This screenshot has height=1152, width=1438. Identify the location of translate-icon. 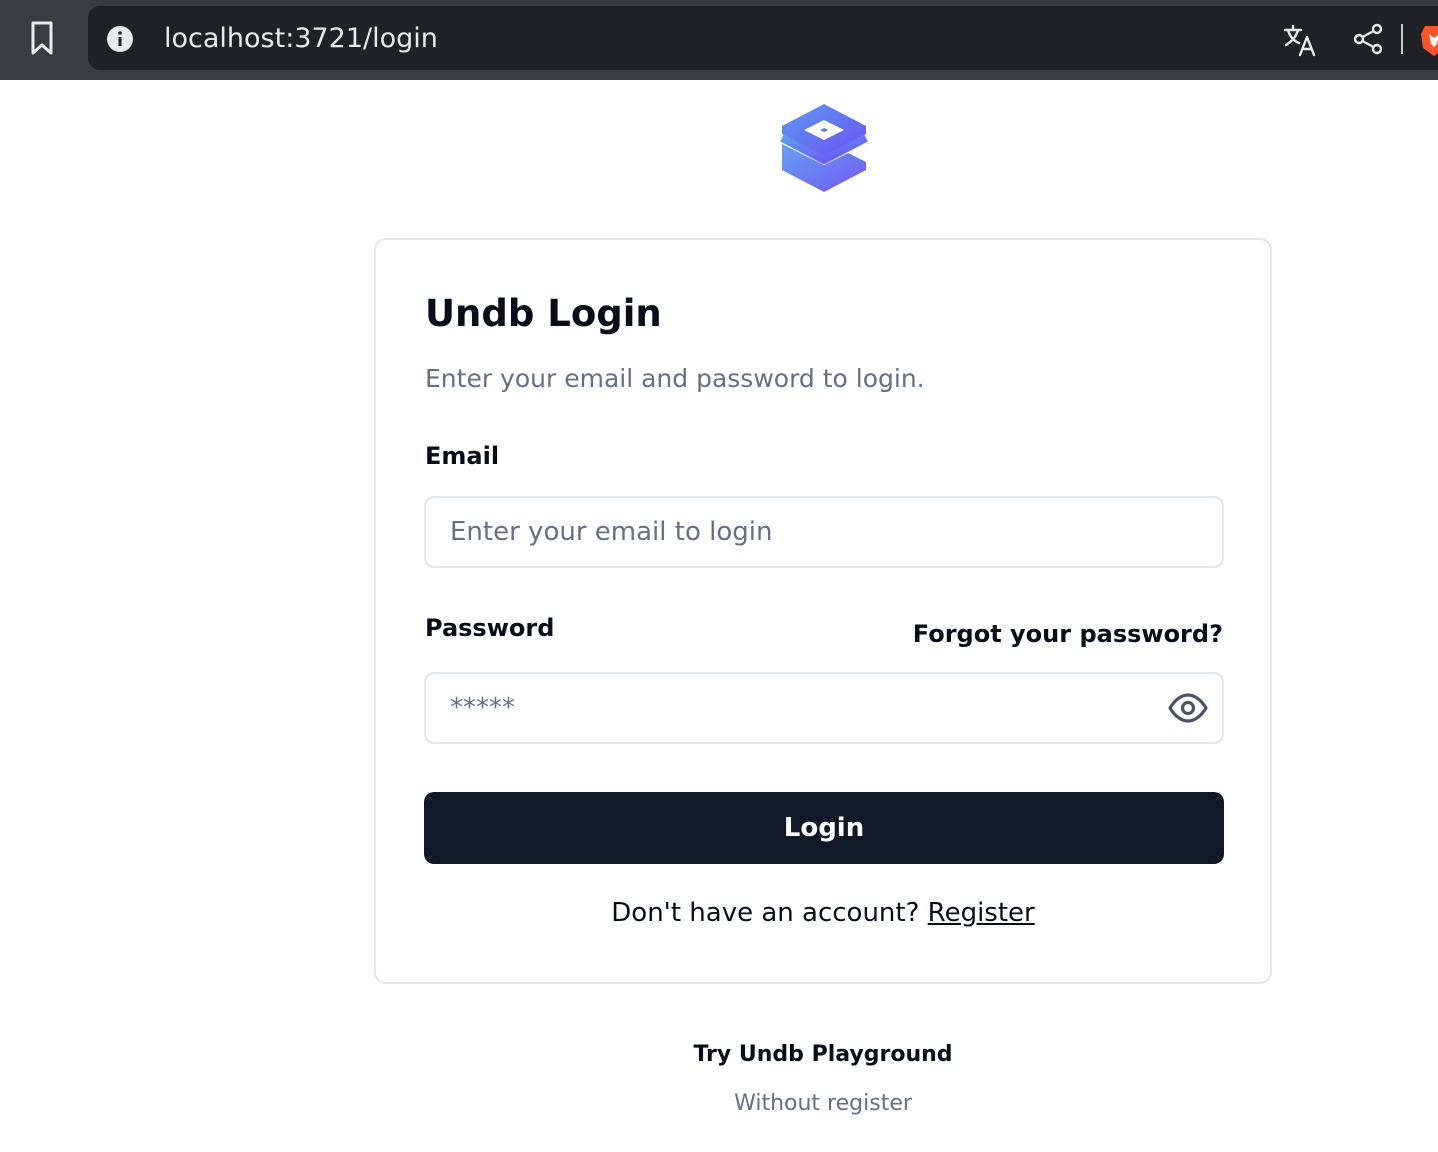
(1300, 40).